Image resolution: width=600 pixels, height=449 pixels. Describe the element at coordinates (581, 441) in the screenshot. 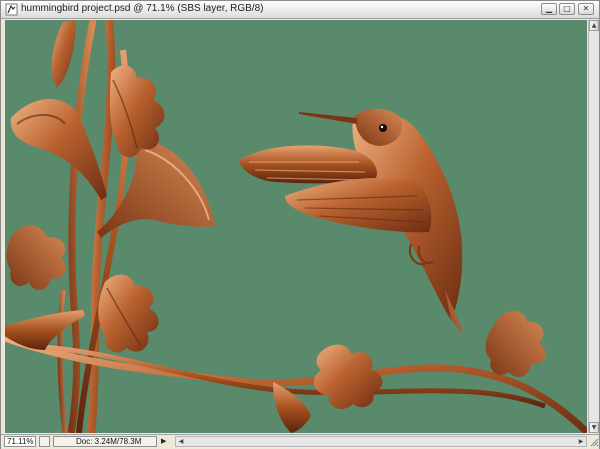

I see `scroll-right-icon: ▶` at that location.